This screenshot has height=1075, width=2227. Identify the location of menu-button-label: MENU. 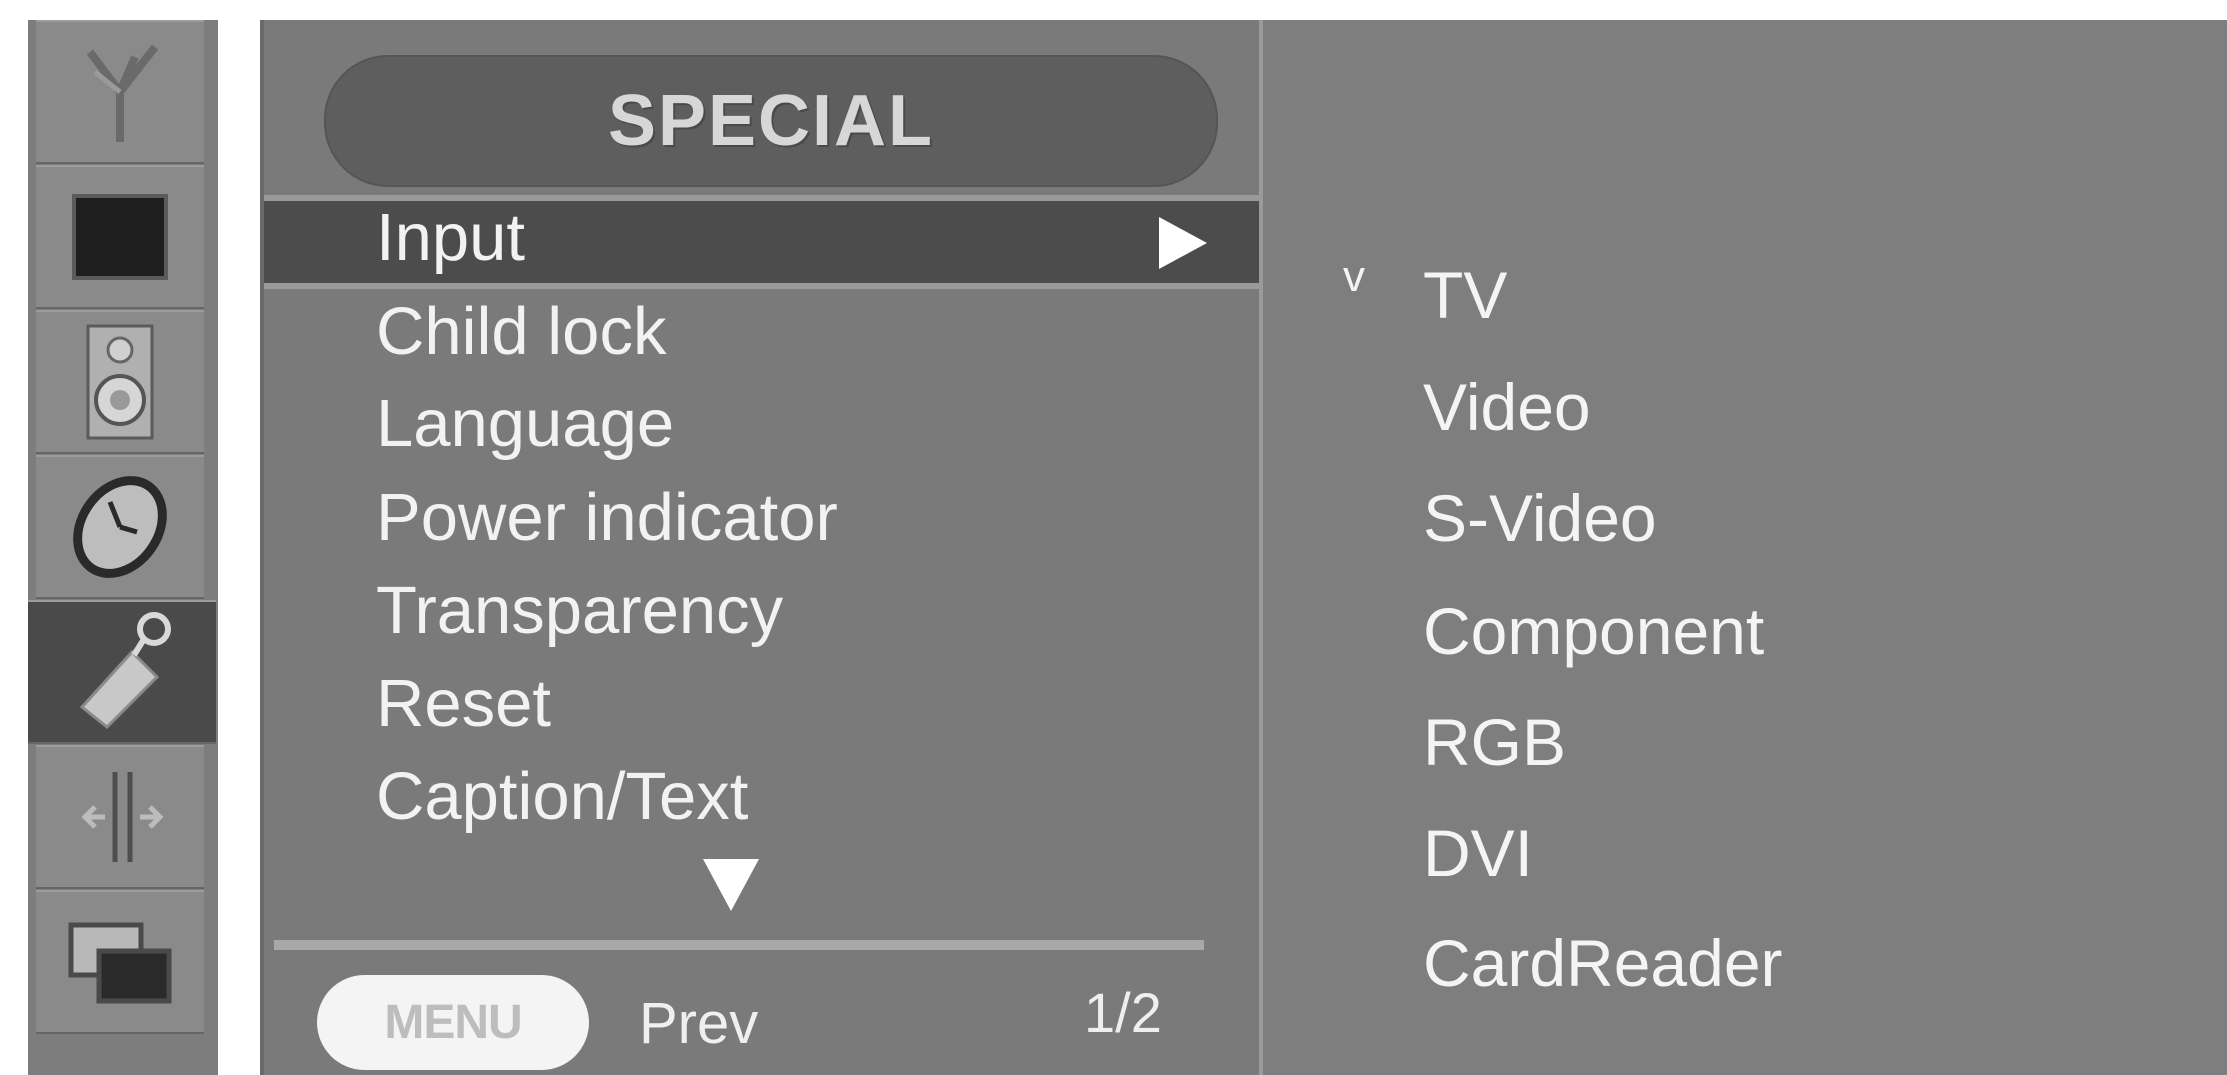
(453, 1022).